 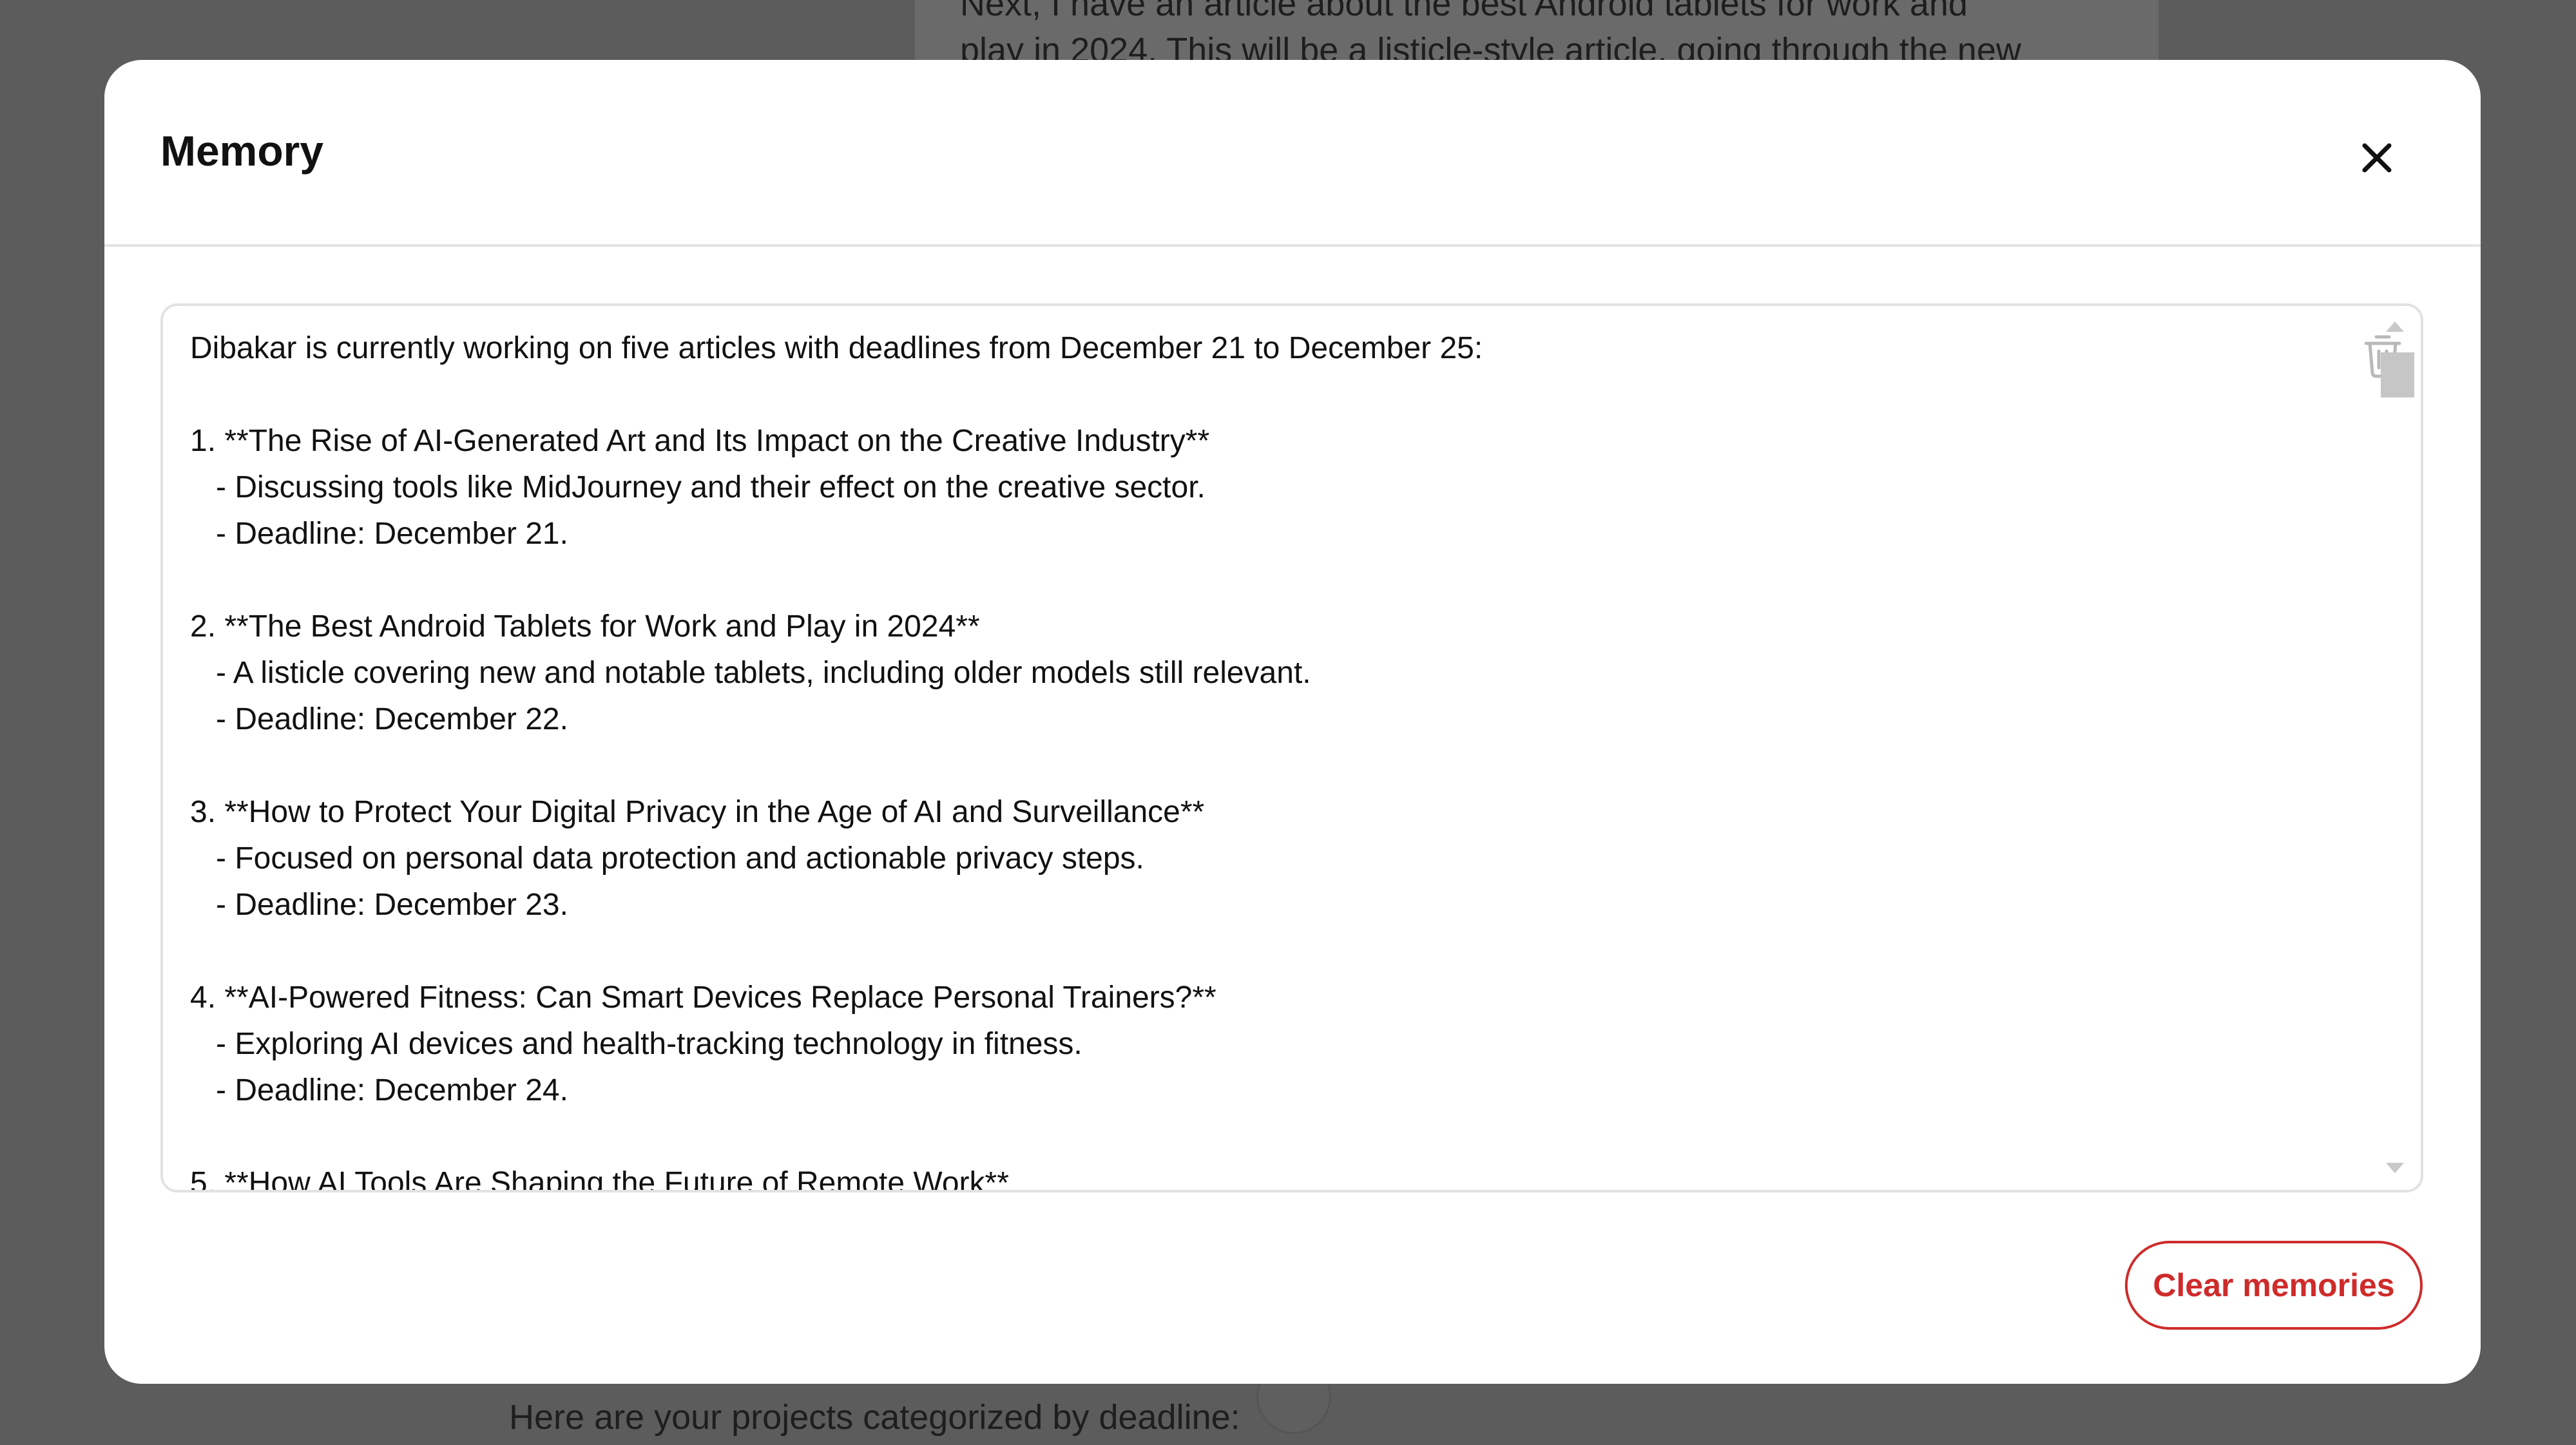 What do you see at coordinates (242, 151) in the screenshot?
I see `dialog-title: Memory` at bounding box center [242, 151].